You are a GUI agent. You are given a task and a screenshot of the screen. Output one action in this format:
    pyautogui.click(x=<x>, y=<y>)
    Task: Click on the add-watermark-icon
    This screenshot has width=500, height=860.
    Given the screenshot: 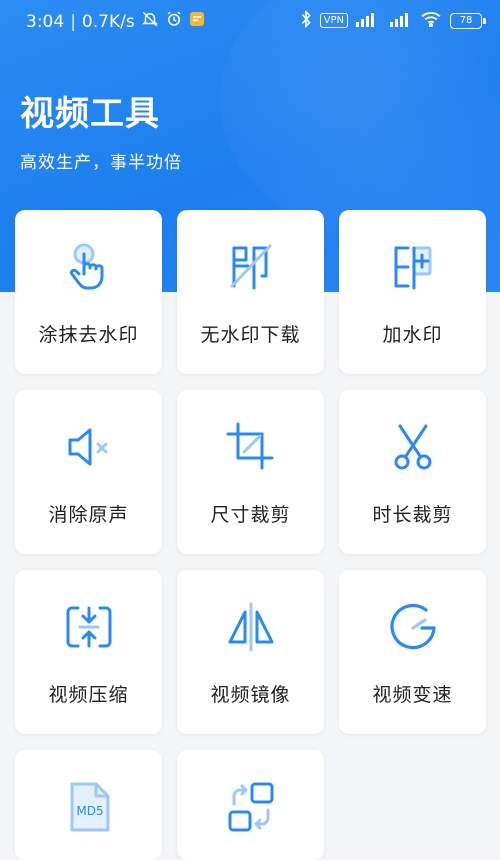 What is the action you would take?
    pyautogui.click(x=413, y=267)
    